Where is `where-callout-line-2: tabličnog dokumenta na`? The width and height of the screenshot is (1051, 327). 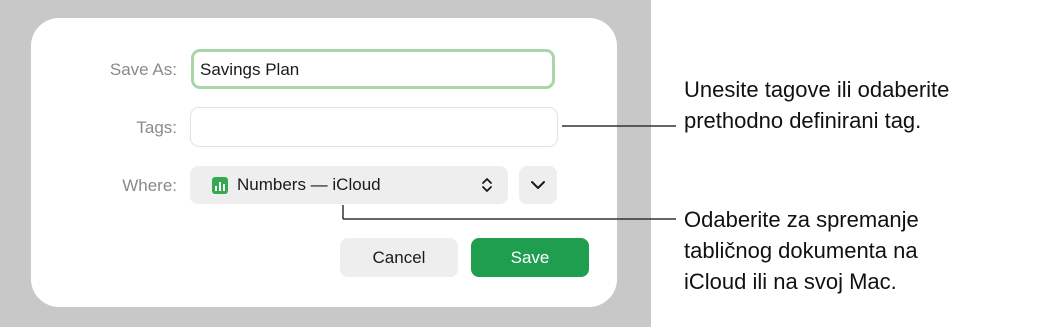 where-callout-line-2: tabličnog dokumenta na is located at coordinates (801, 250).